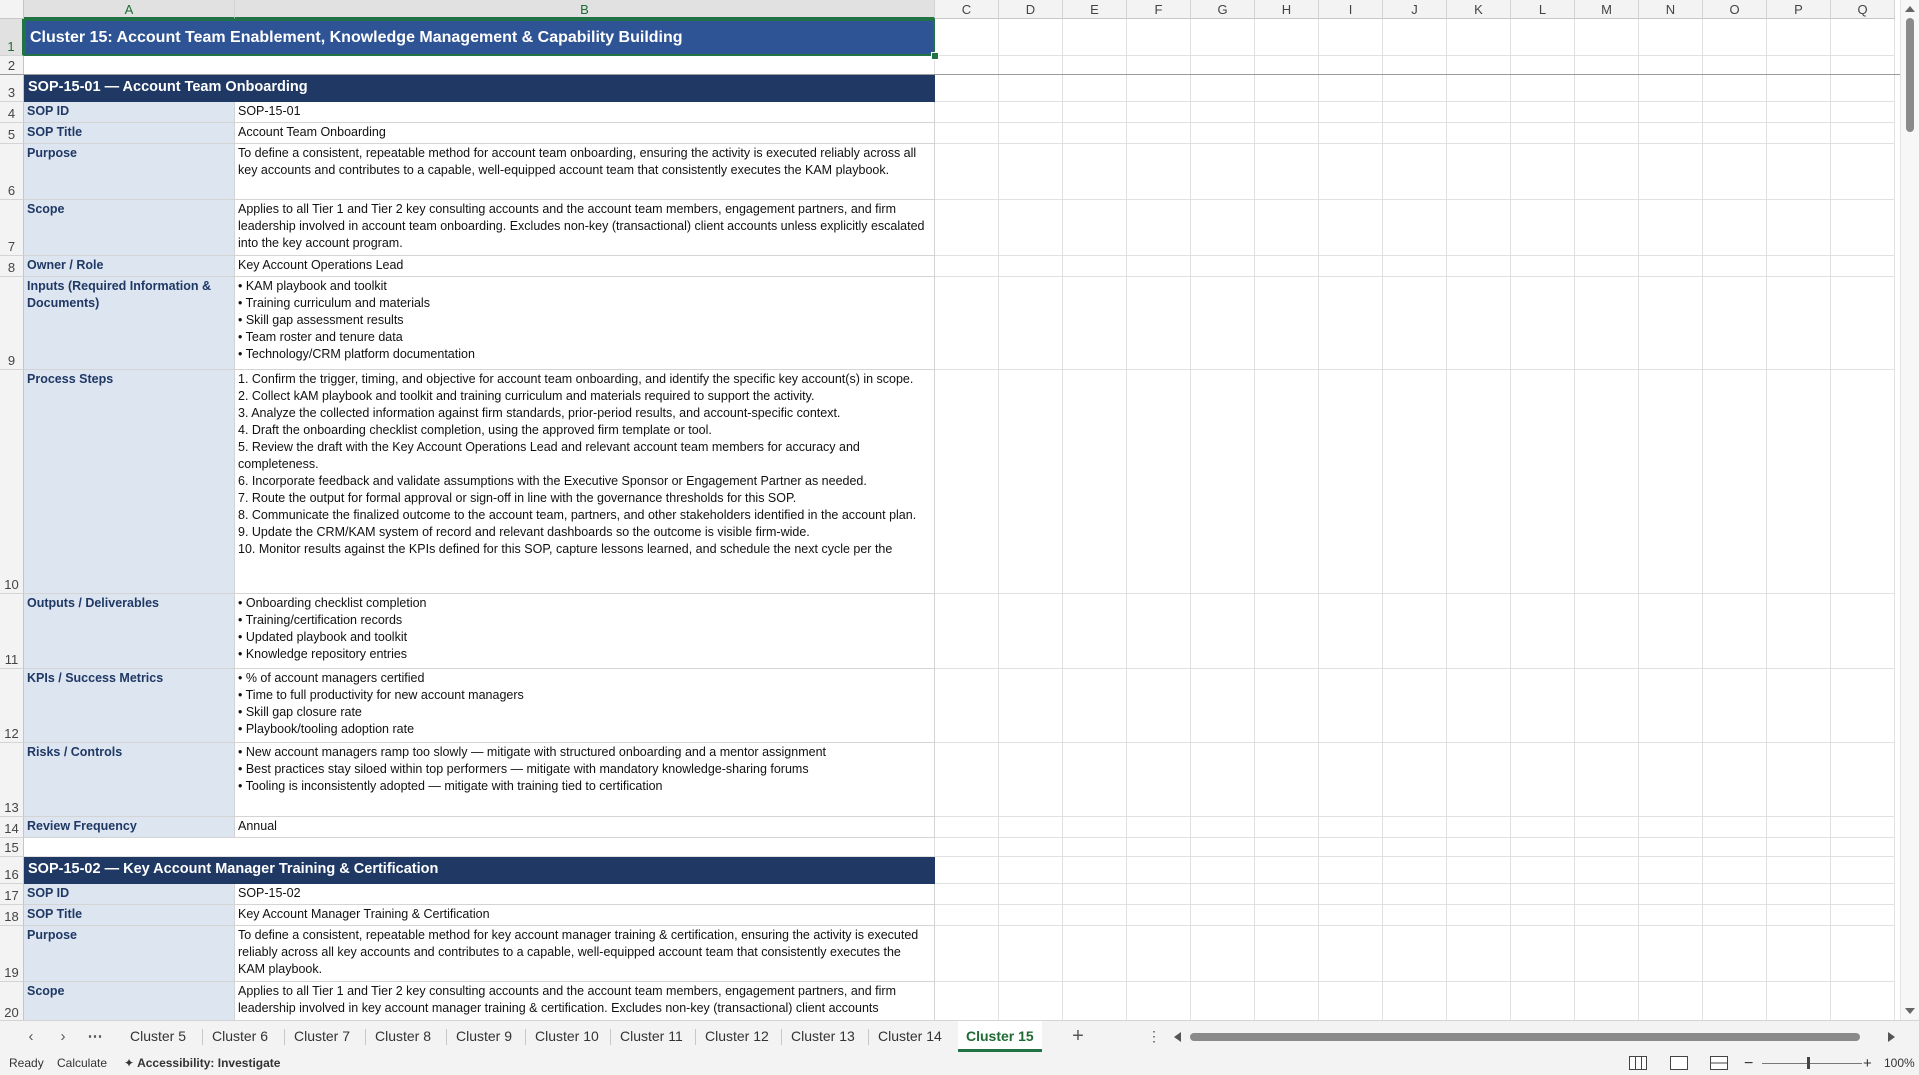  I want to click on scroll-right-icon, so click(1891, 1037).